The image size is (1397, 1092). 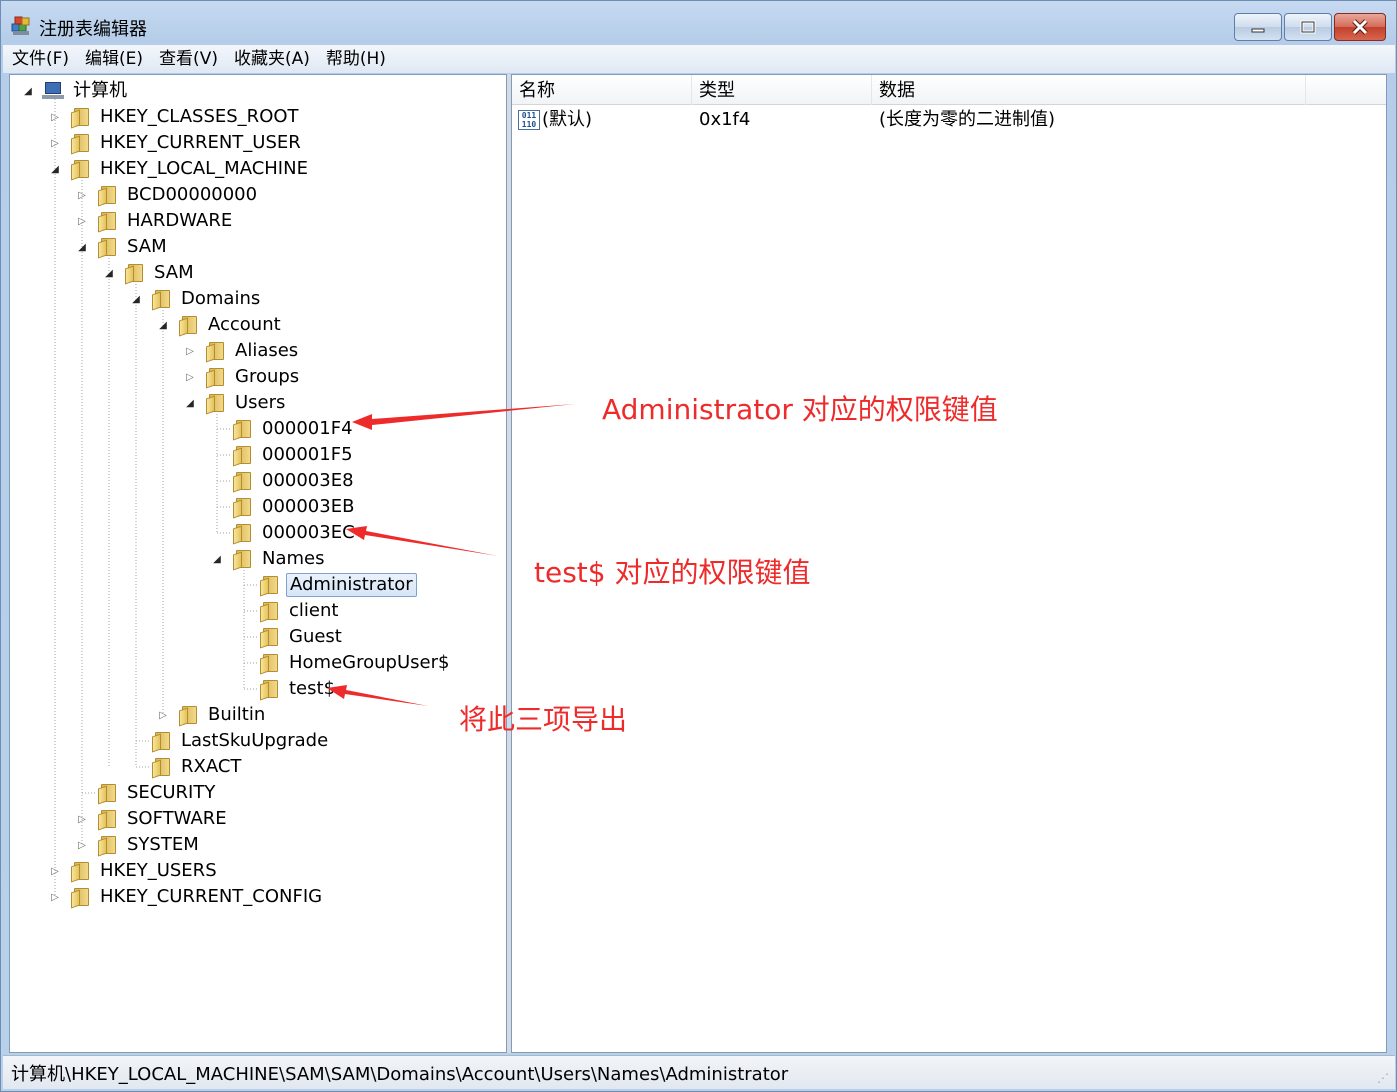 What do you see at coordinates (237, 714) in the screenshot?
I see `tree-node-label: Builtin` at bounding box center [237, 714].